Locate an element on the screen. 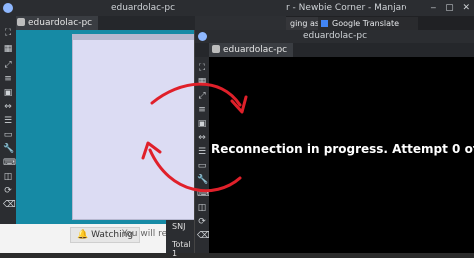 This screenshot has width=474, height=258. front-window-title: eduardolac-pc is located at coordinates (335, 36).